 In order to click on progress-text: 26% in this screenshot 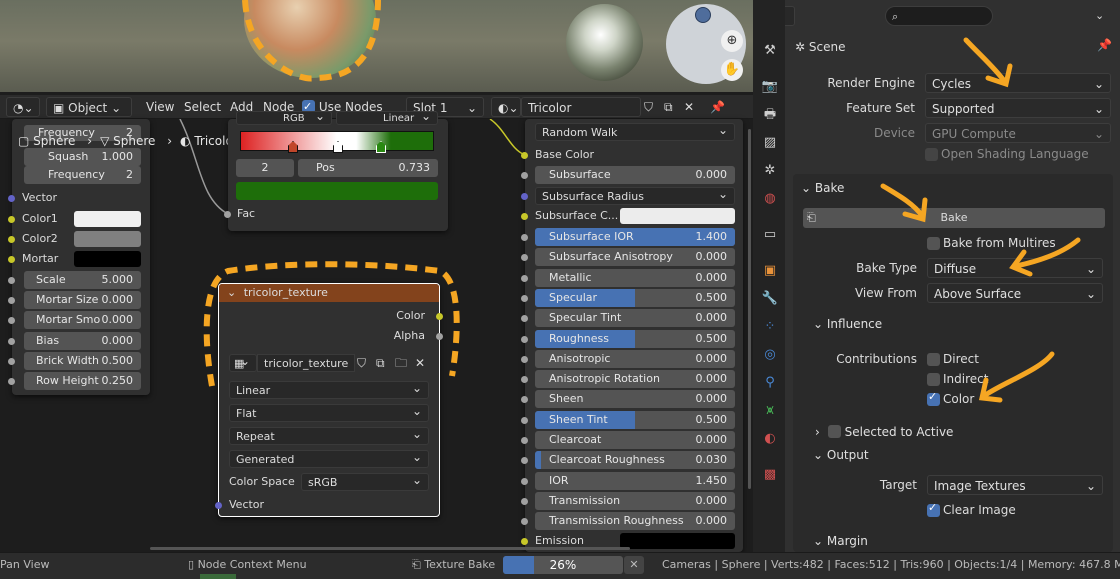, I will do `click(563, 565)`.